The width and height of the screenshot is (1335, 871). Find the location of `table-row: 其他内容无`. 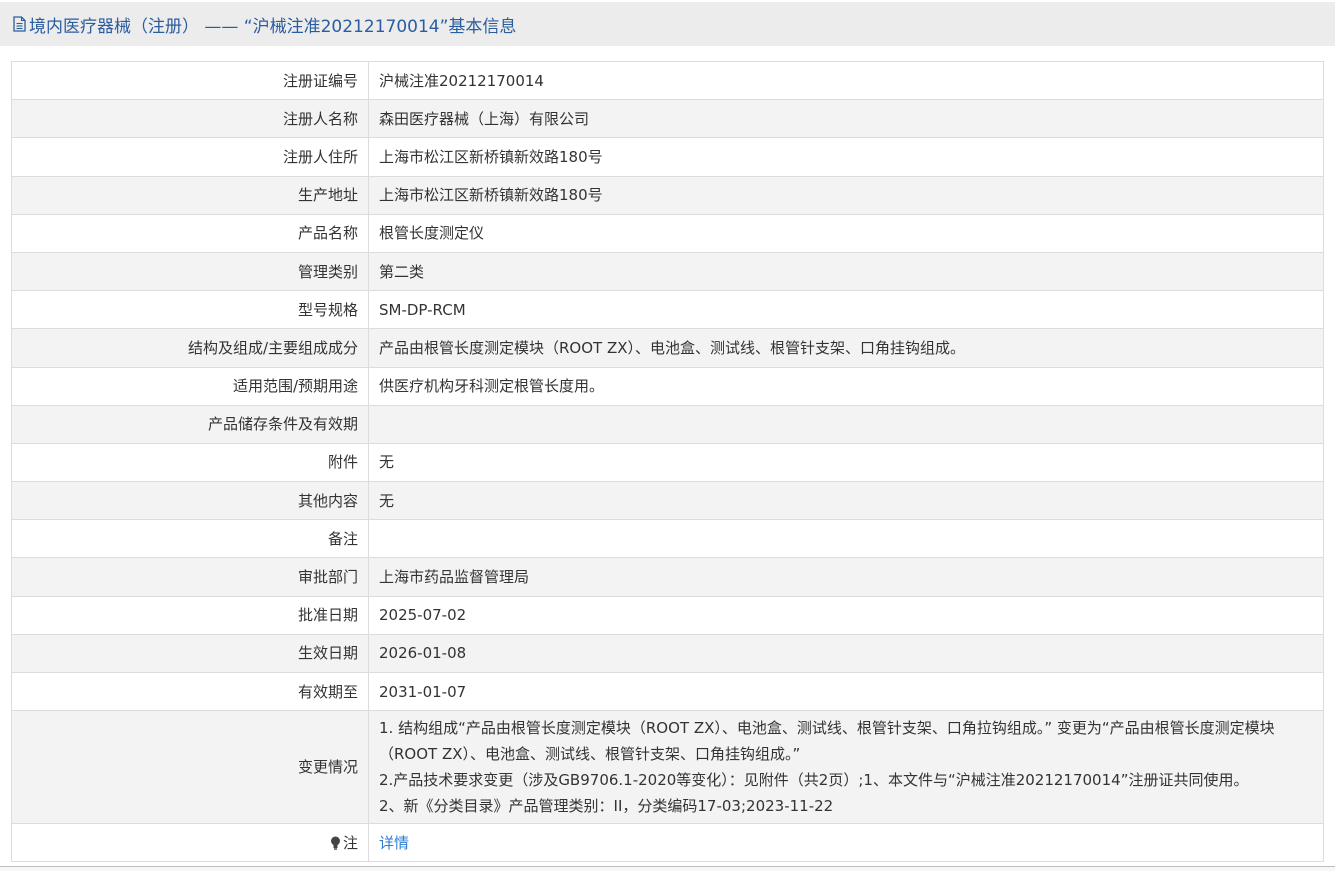

table-row: 其他内容无 is located at coordinates (667, 501).